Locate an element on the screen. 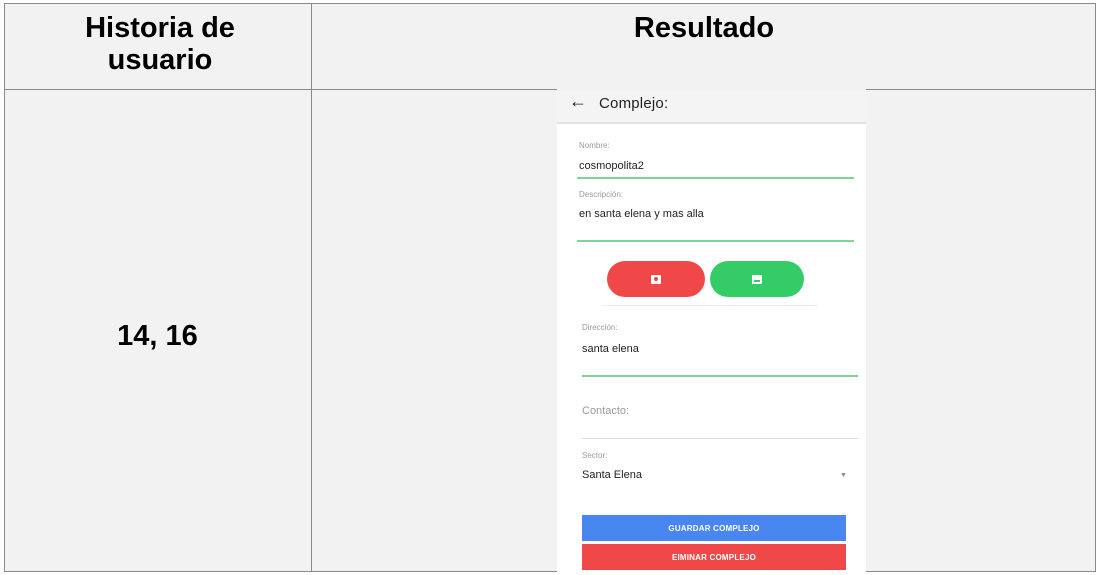 The width and height of the screenshot is (1101, 575). direccion-underline is located at coordinates (720, 376).